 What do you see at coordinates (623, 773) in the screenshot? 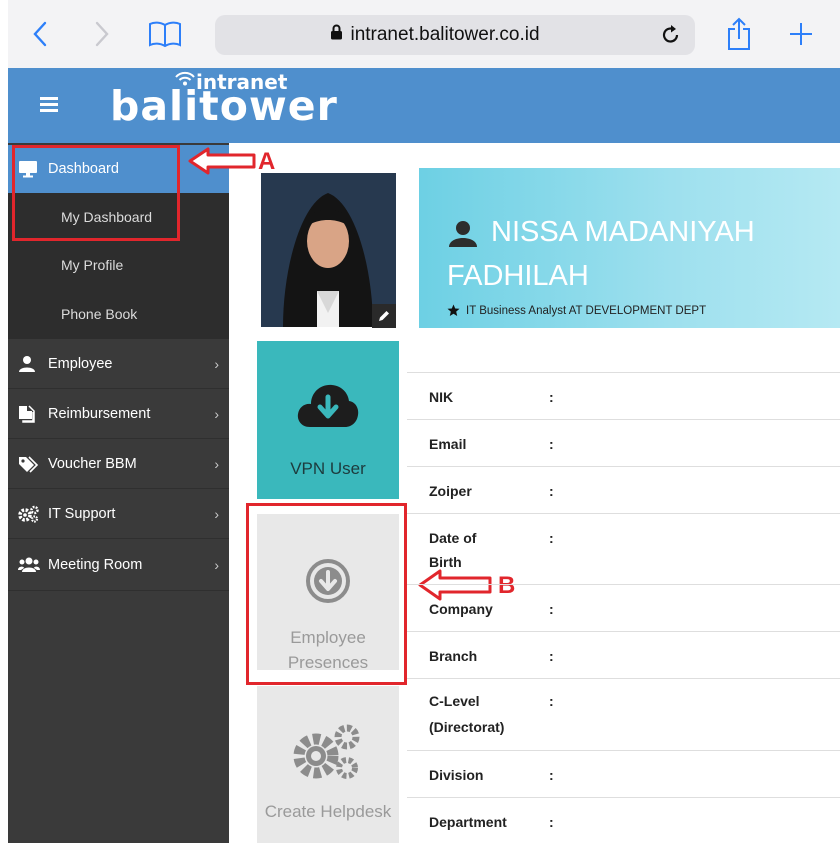
I see `profile-row-division: Division :` at bounding box center [623, 773].